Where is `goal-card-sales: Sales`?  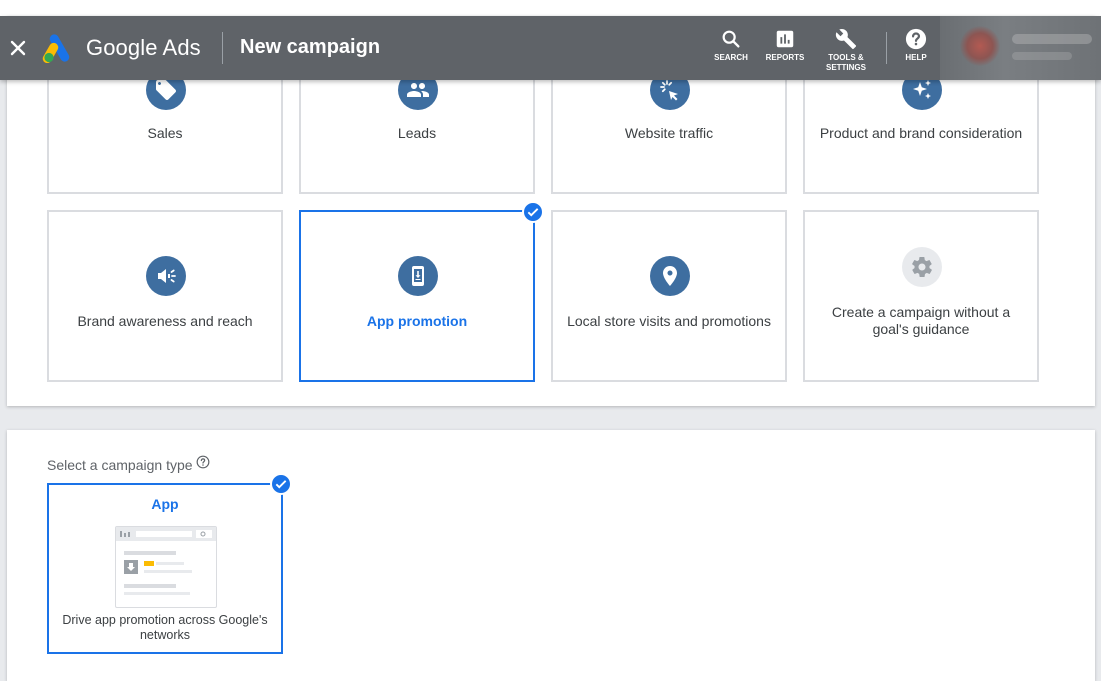 goal-card-sales: Sales is located at coordinates (165, 127).